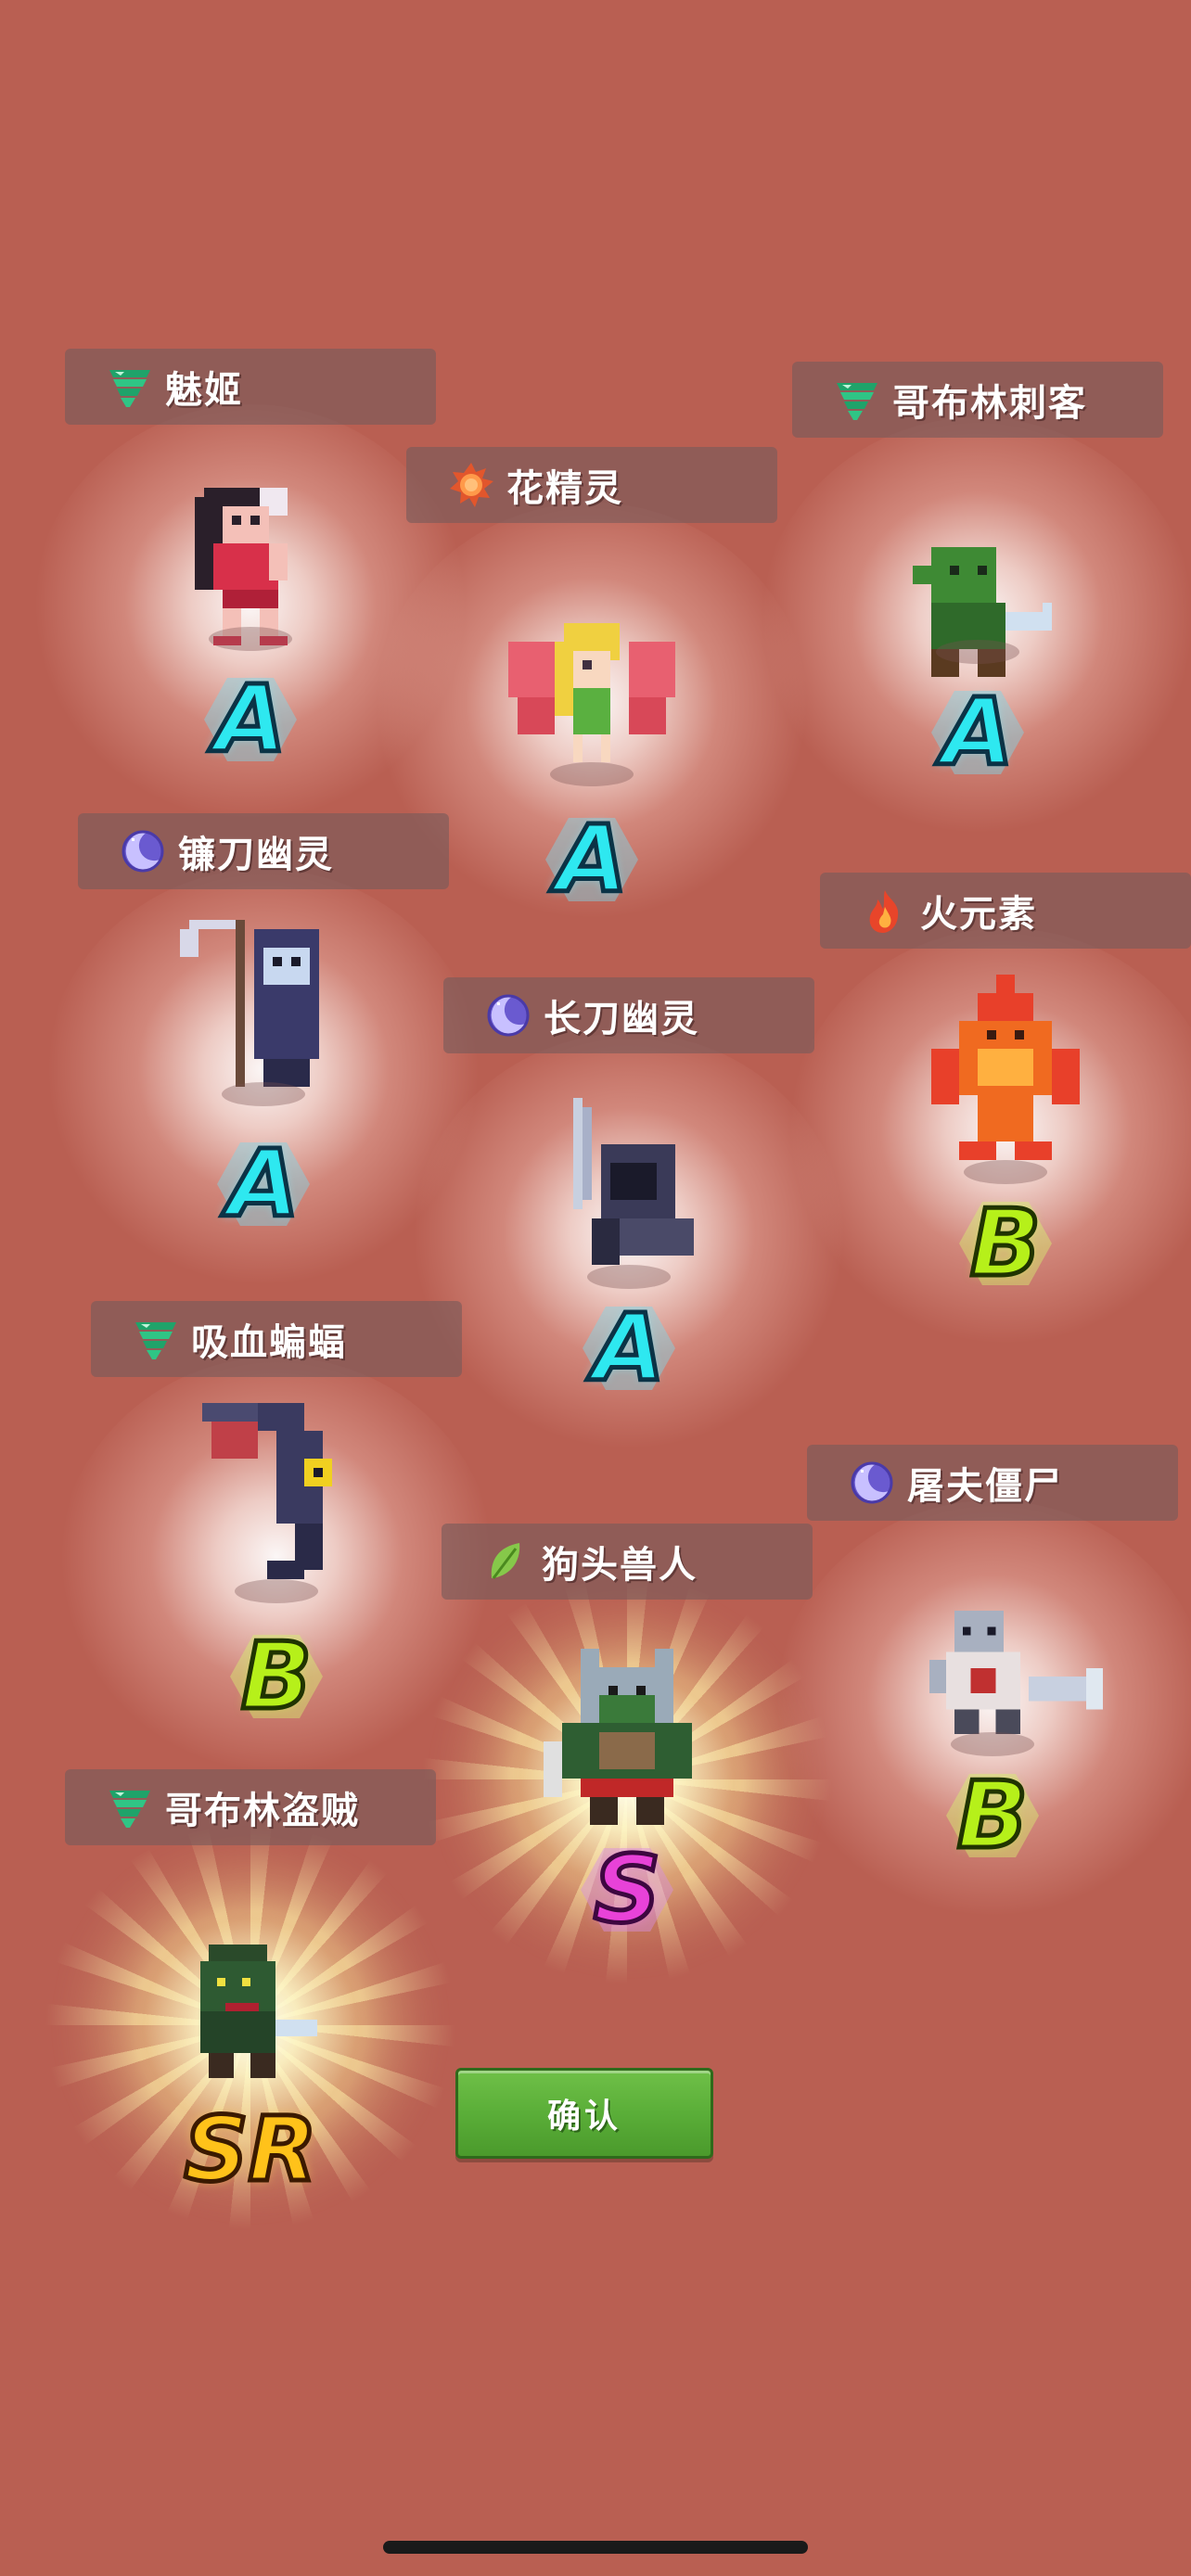 Image resolution: width=1191 pixels, height=2576 pixels. Describe the element at coordinates (989, 403) in the screenshot. I see `monster-name: 哥布林刺客` at that location.